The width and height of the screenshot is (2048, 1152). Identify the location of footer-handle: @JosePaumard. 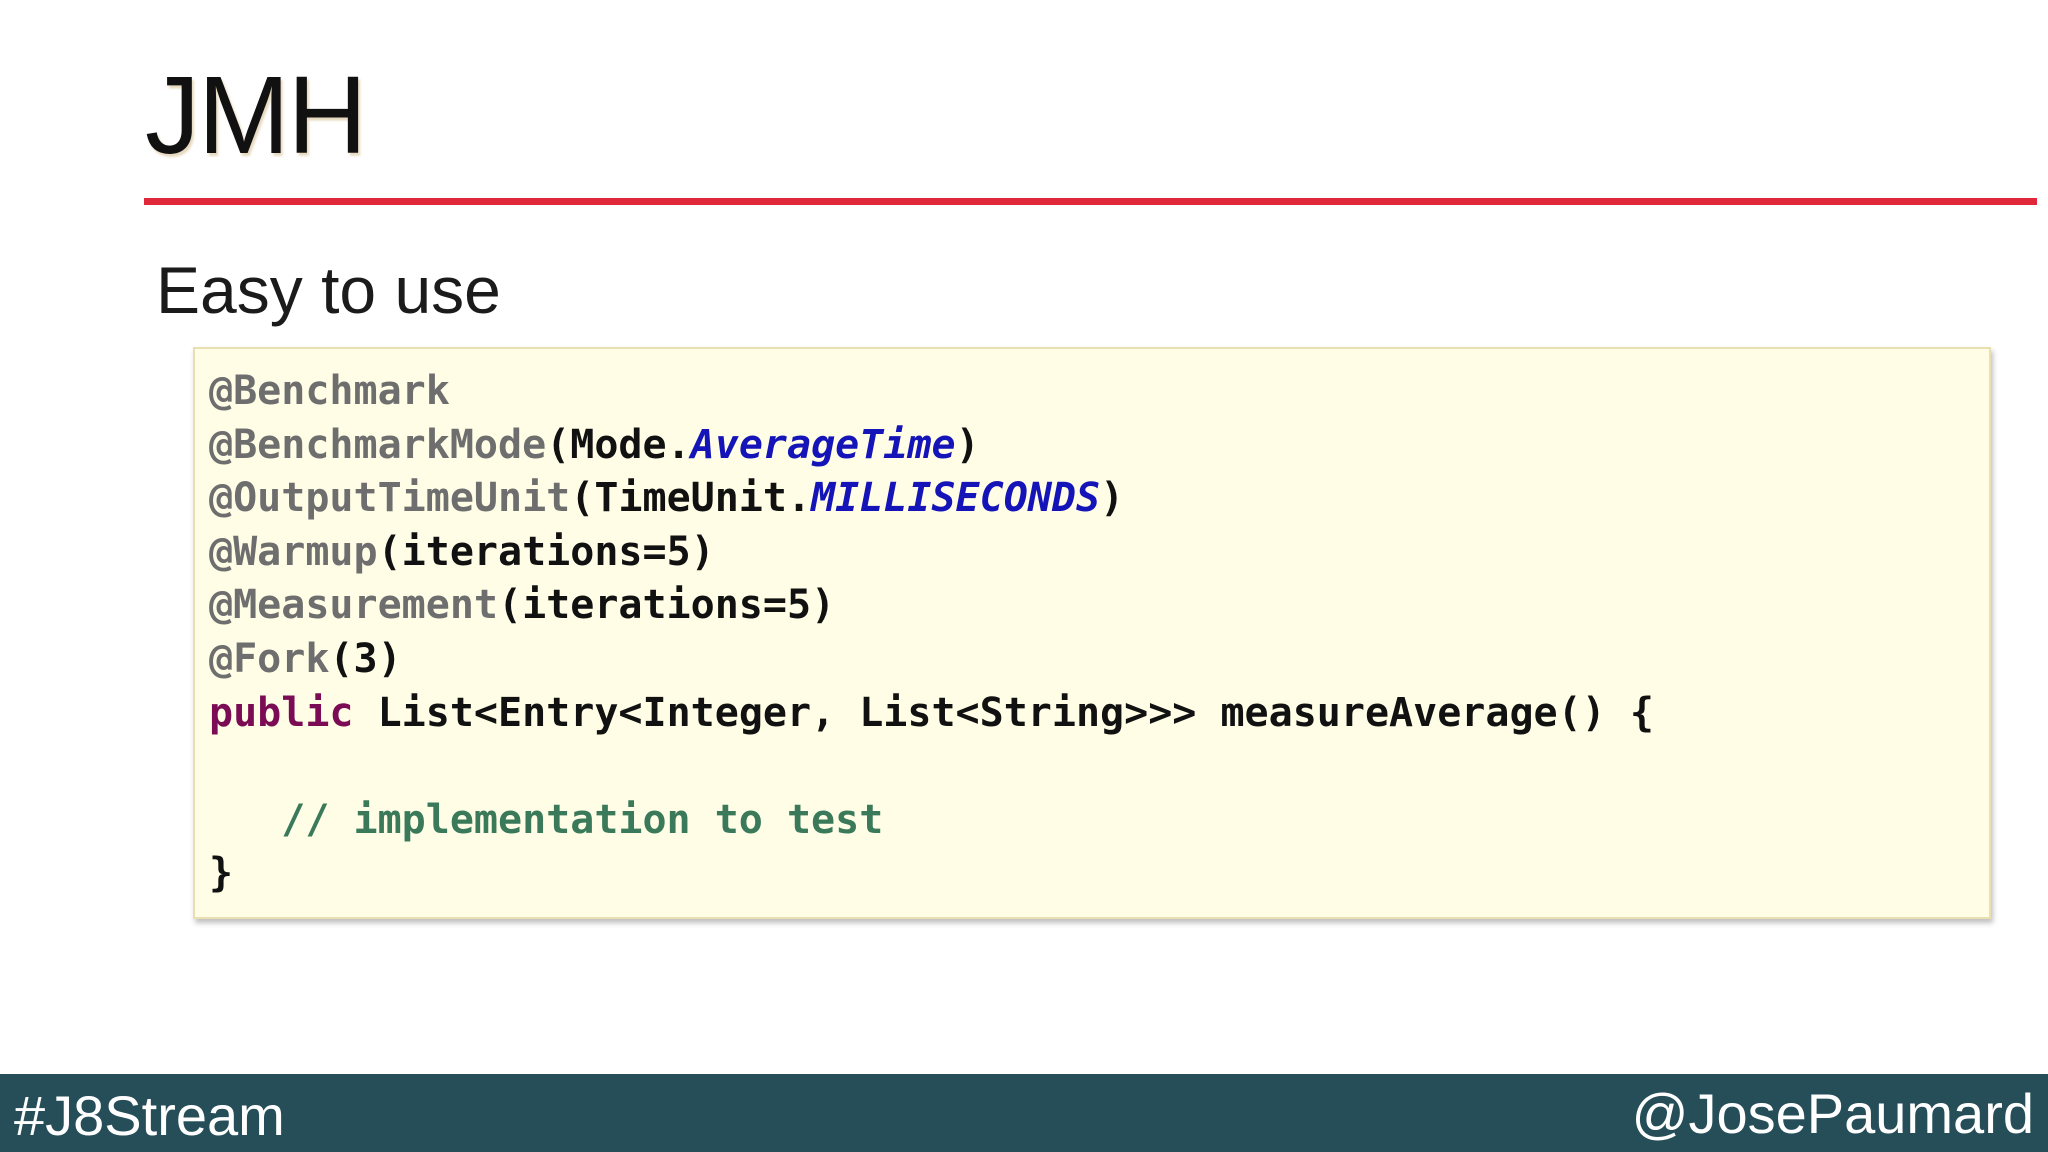
(1832, 1113).